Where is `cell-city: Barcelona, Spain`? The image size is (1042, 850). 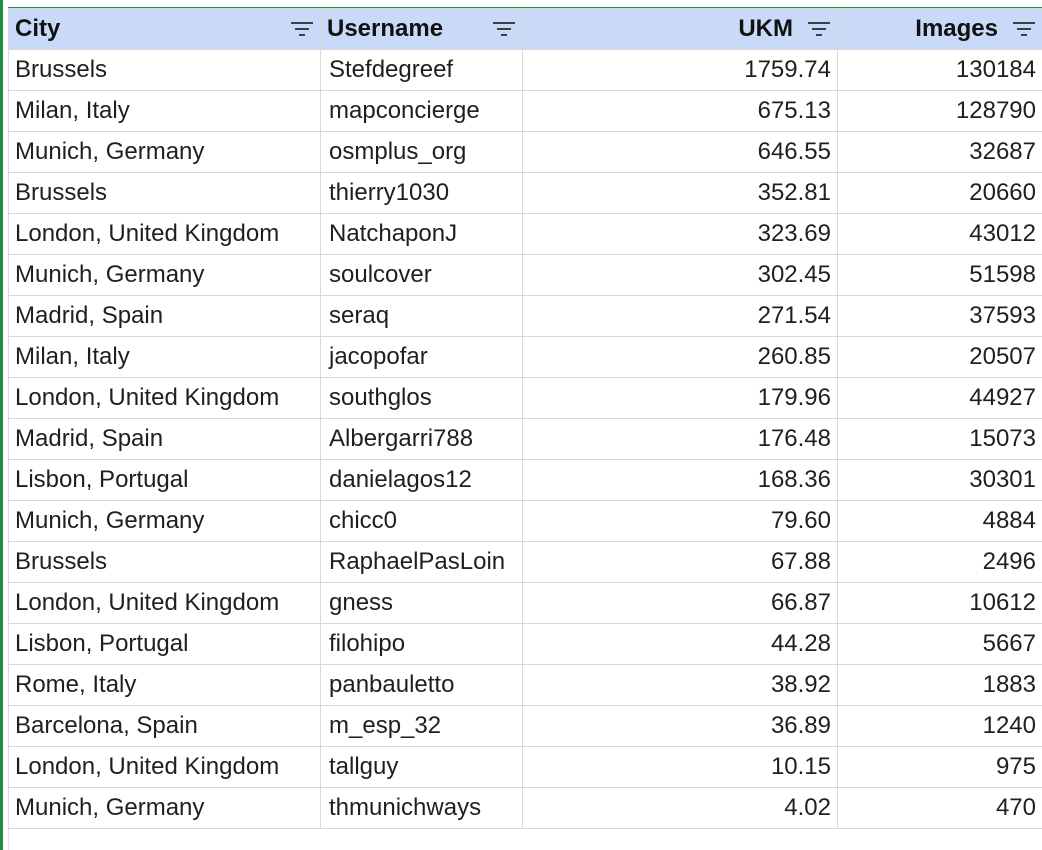 cell-city: Barcelona, Spain is located at coordinates (164, 726).